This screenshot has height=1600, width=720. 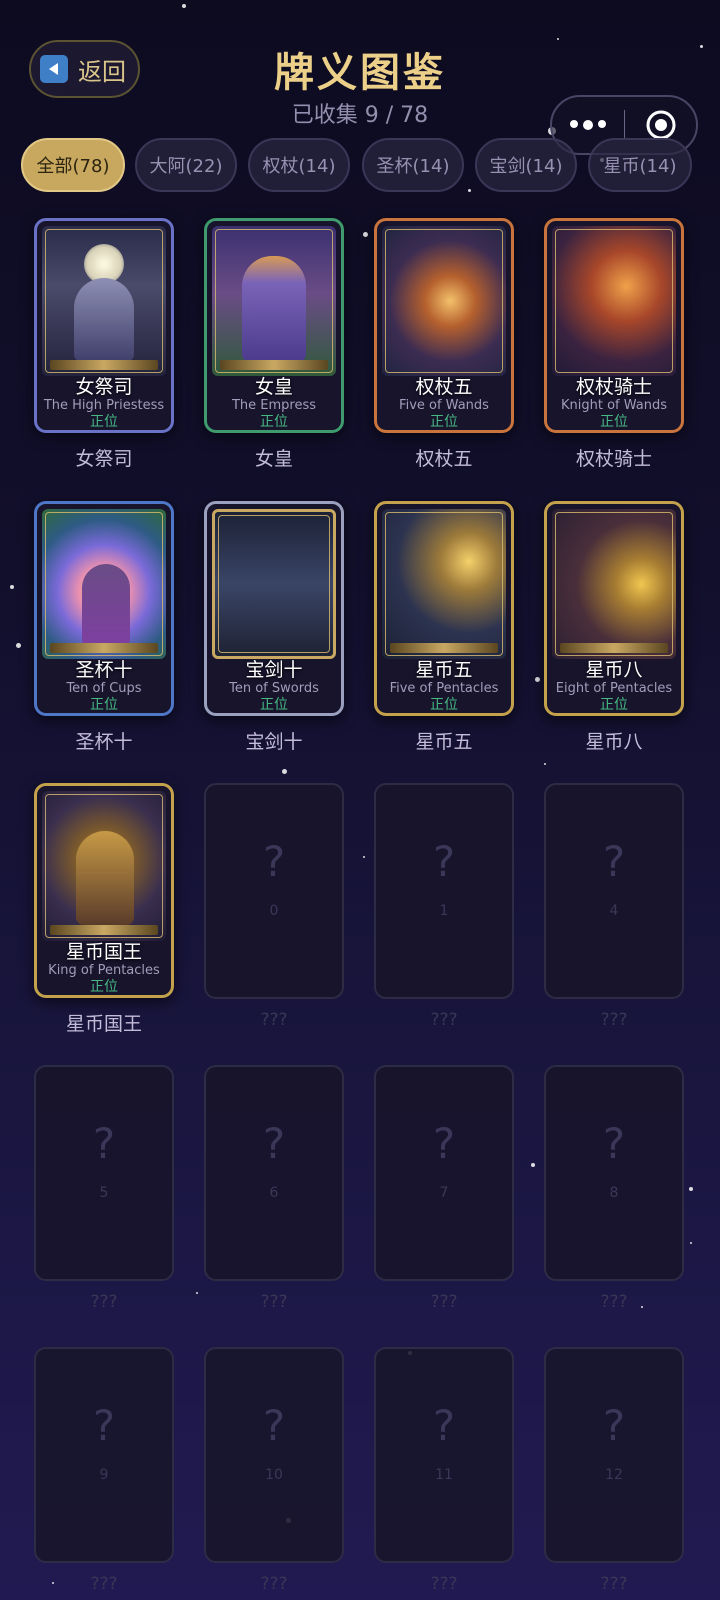 I want to click on locked-card-tile: ? 0 ???, so click(x=275, y=906).